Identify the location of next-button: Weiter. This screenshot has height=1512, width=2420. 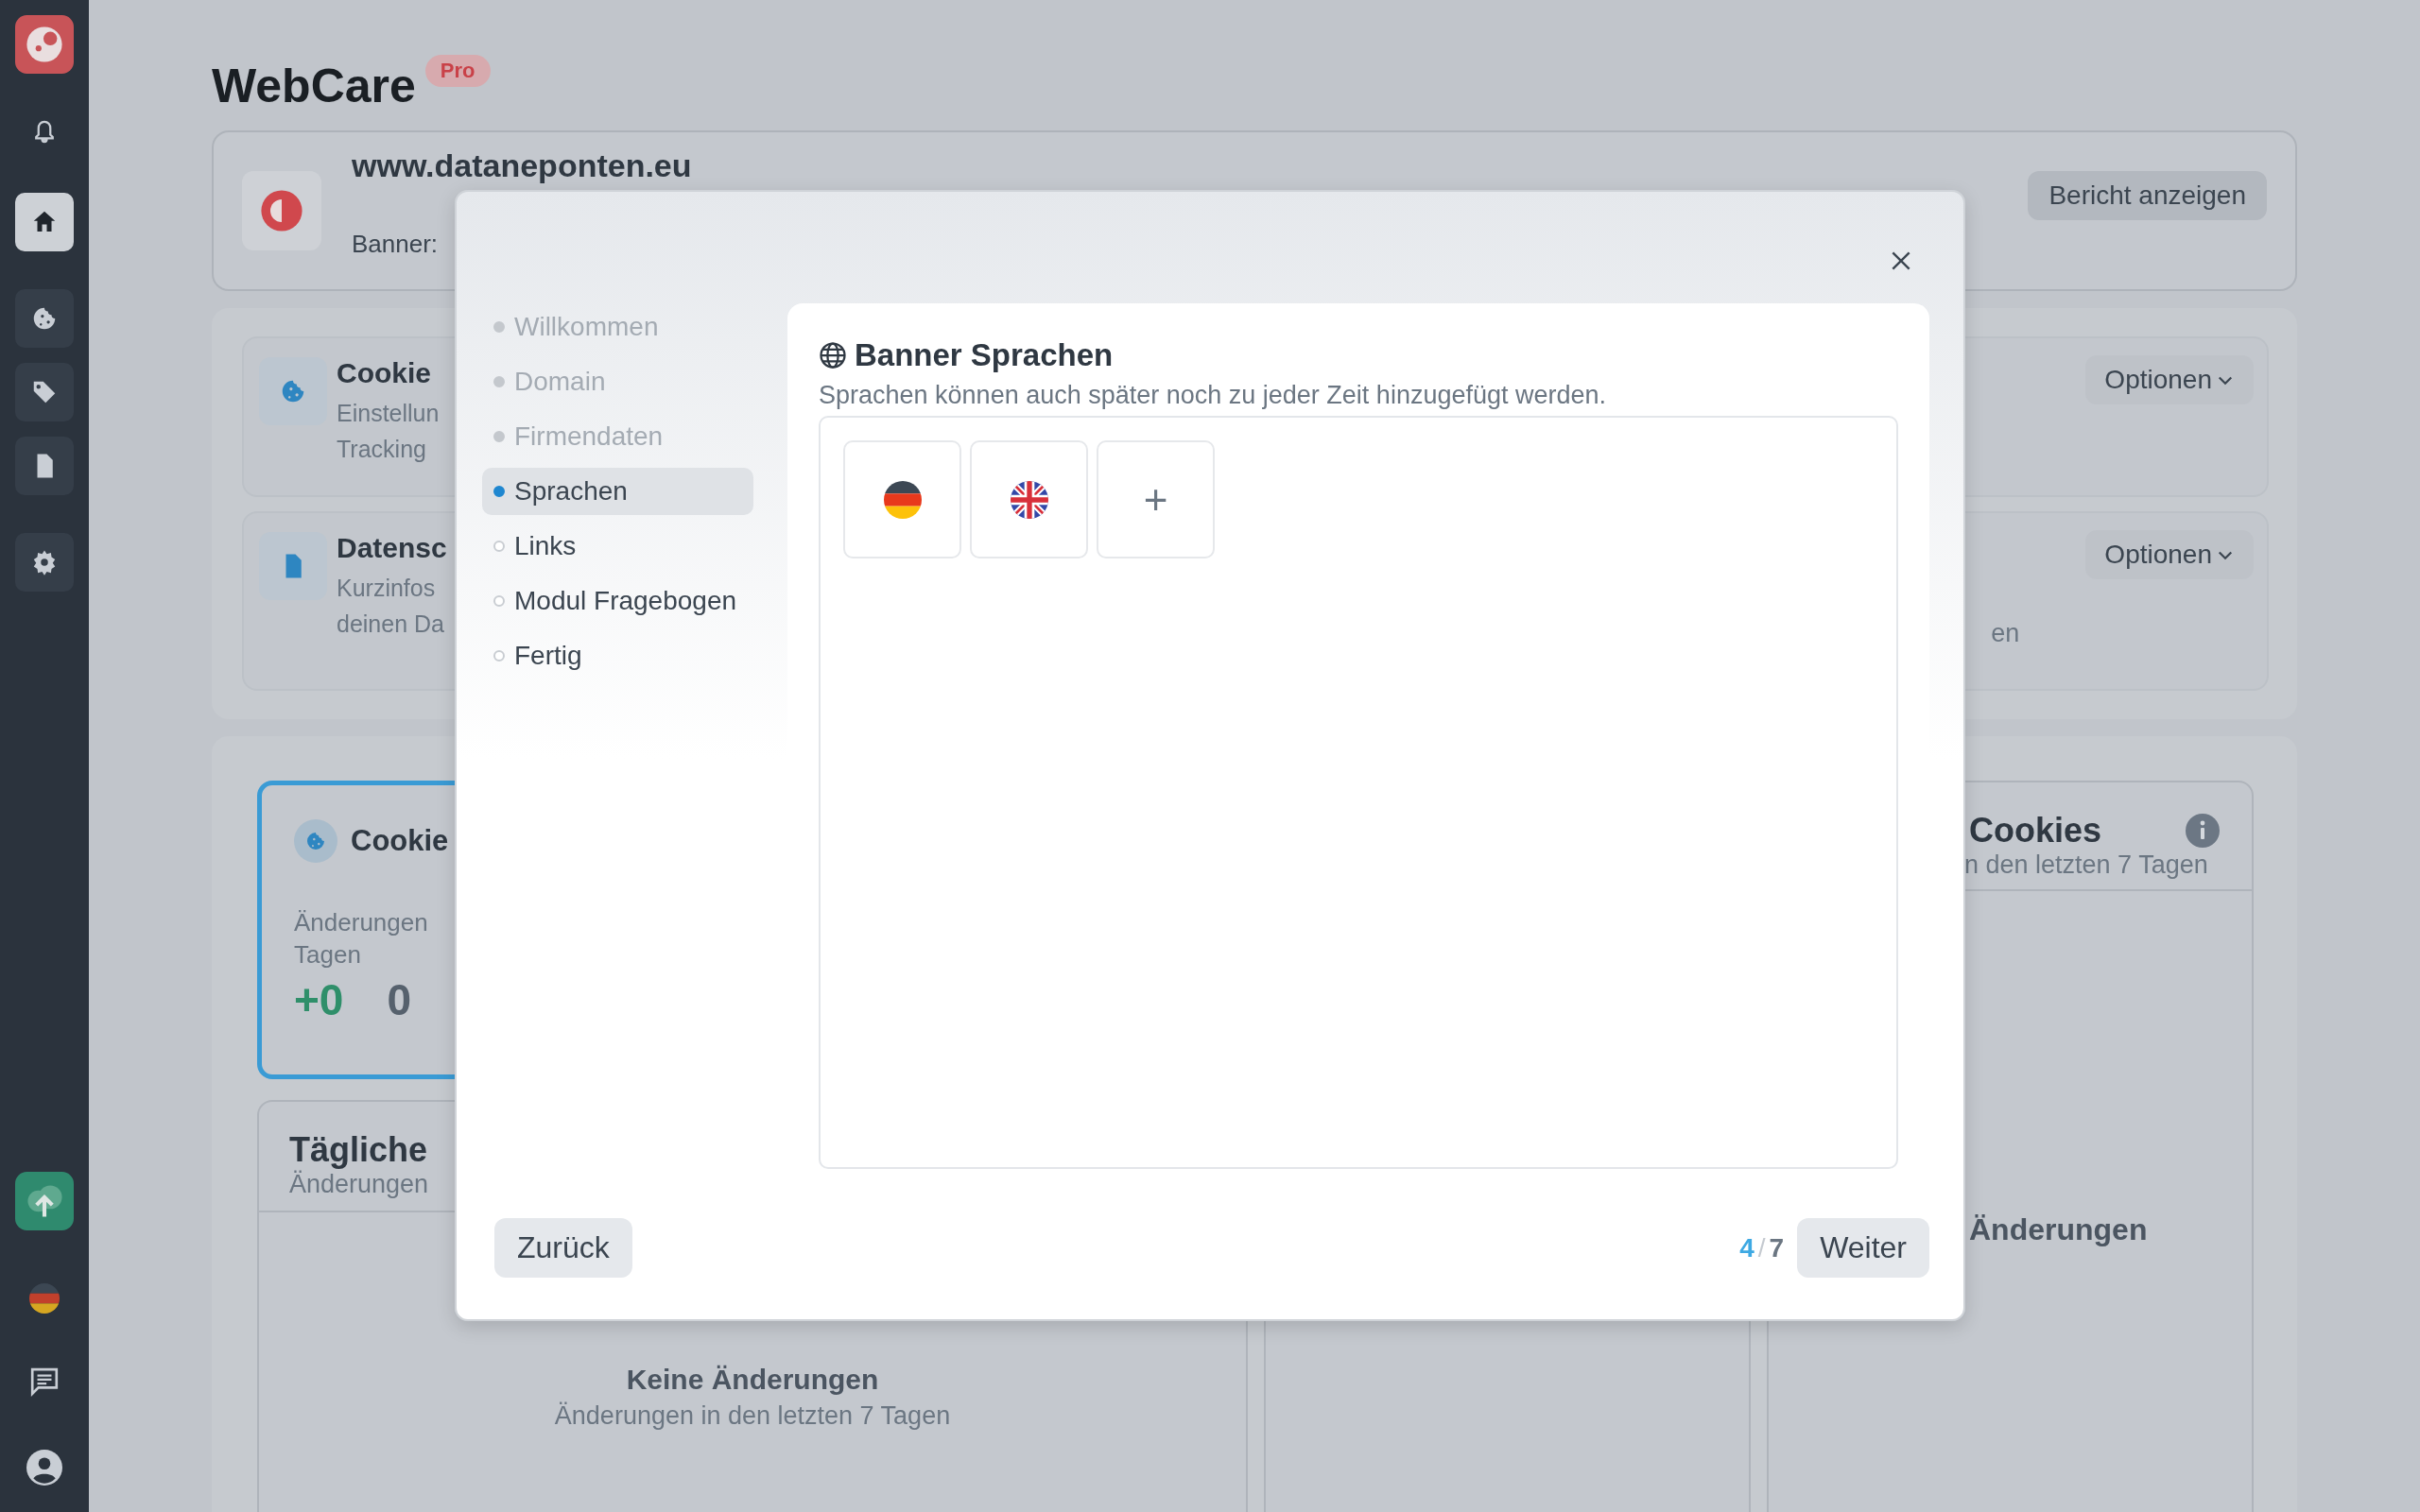
(1863, 1248).